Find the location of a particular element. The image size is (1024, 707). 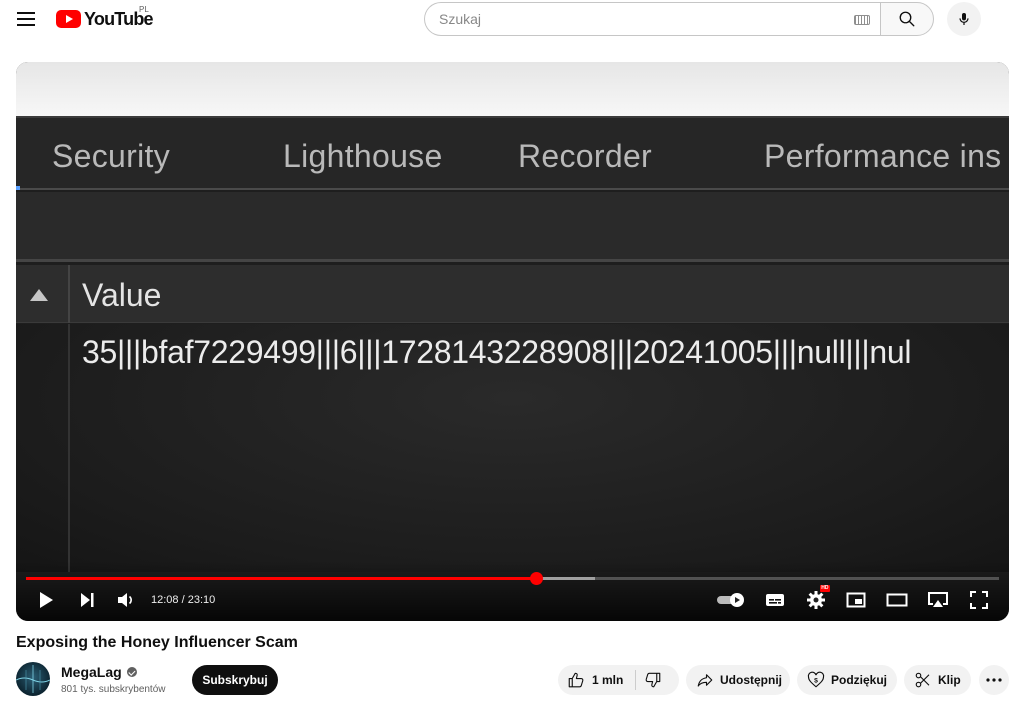

frame-tab-lighthouse: Lighthouse is located at coordinates (363, 156).